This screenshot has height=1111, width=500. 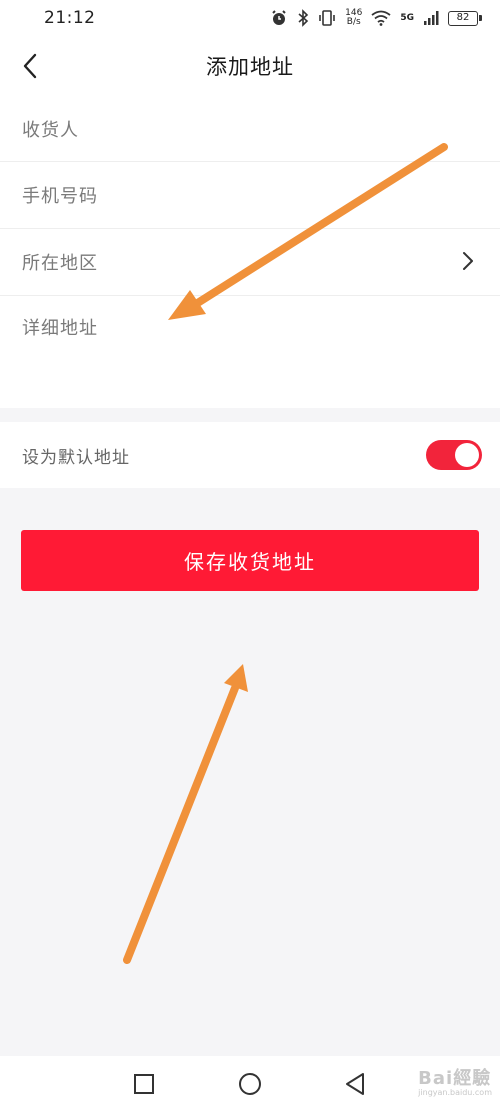 What do you see at coordinates (250, 129) in the screenshot?
I see `recipient-field: 收货人` at bounding box center [250, 129].